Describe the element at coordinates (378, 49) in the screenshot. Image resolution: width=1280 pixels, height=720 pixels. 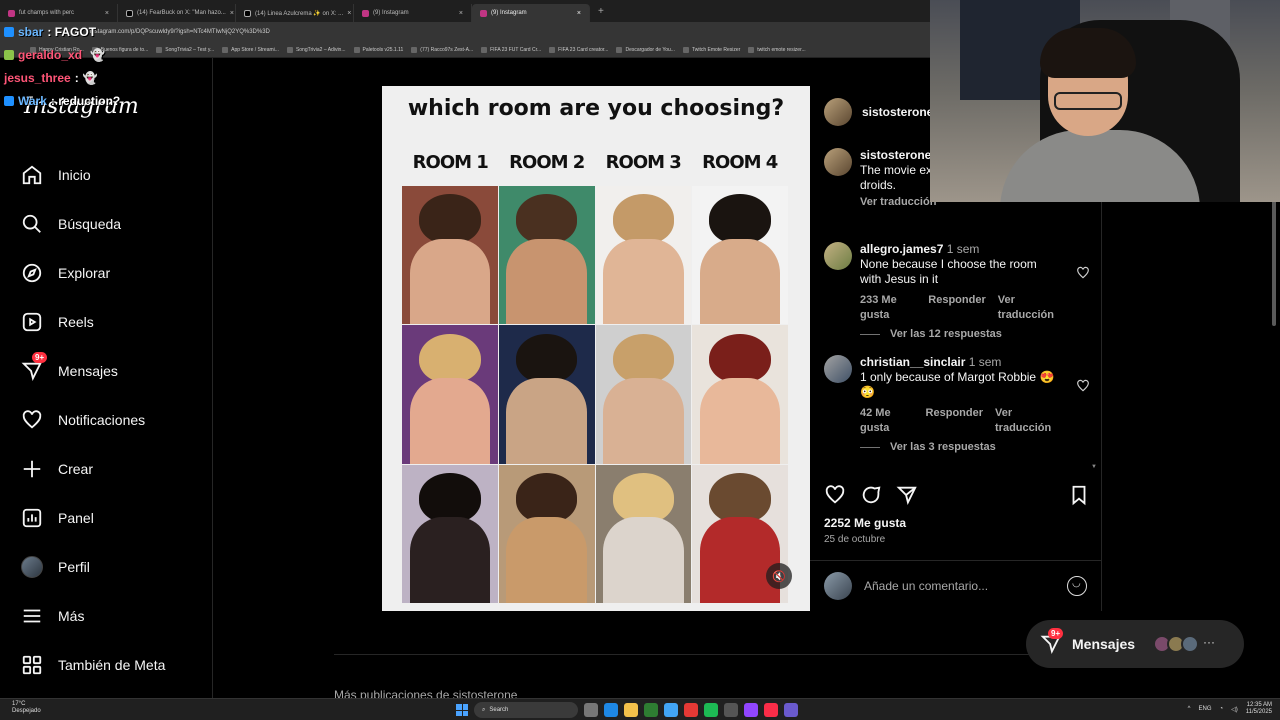
I see `bookmark: Paletools v25.1.11` at that location.